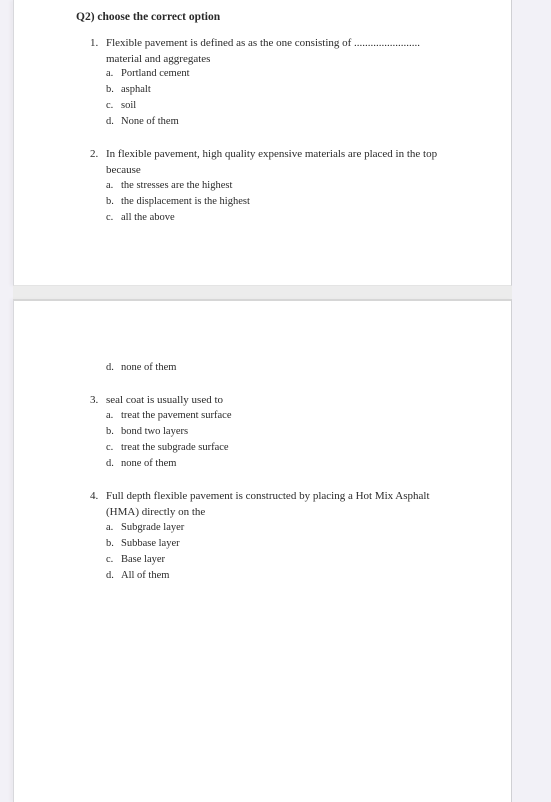 The image size is (551, 802). I want to click on option: a. Portland cement, so click(148, 73).